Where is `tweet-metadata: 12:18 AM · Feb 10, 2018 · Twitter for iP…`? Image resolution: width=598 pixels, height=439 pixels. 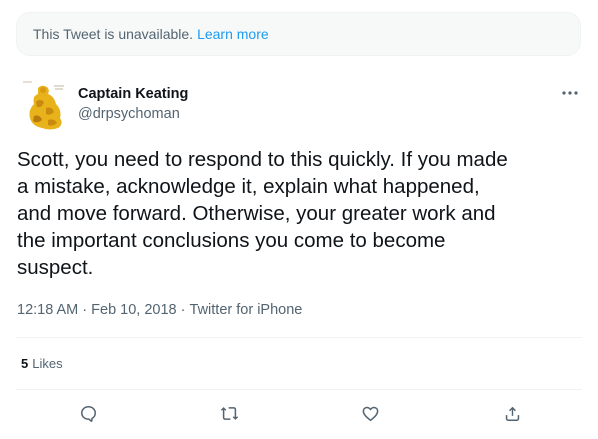
tweet-metadata: 12:18 AM · Feb 10, 2018 · Twitter for iP… is located at coordinates (159, 310).